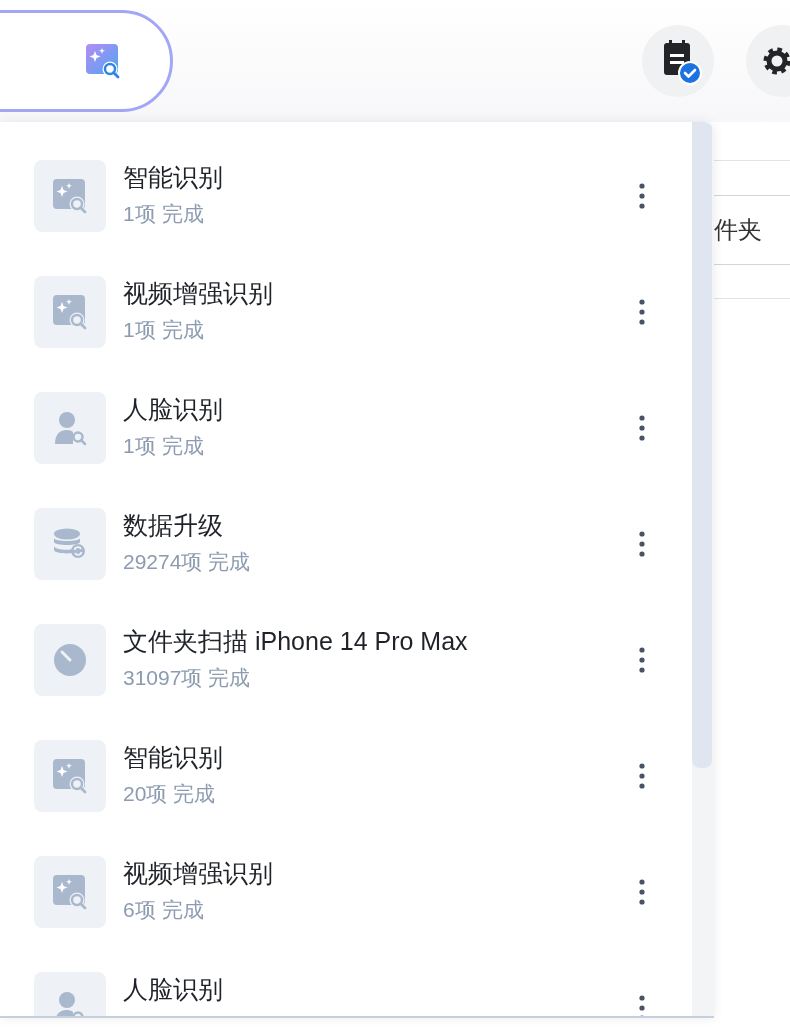 The image size is (790, 1032). What do you see at coordinates (346, 994) in the screenshot?
I see `task-item: 人脸识别` at bounding box center [346, 994].